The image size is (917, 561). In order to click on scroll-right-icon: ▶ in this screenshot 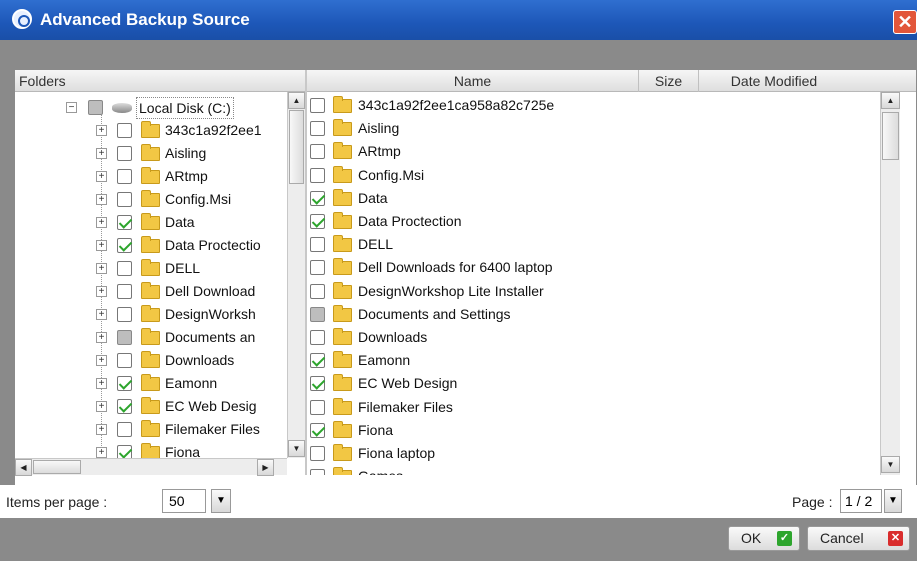, I will do `click(265, 467)`.